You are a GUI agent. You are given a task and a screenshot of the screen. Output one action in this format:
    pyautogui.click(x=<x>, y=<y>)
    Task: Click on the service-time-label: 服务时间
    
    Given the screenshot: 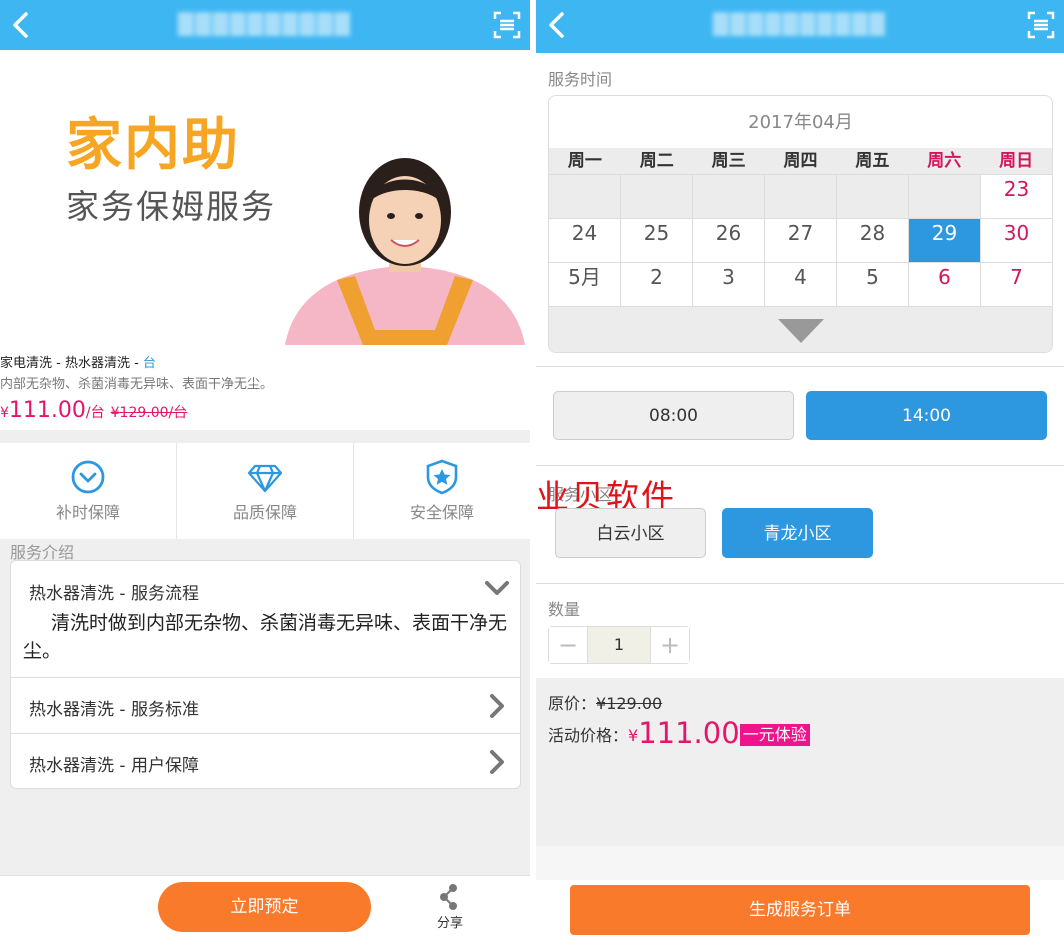 What is the action you would take?
    pyautogui.click(x=580, y=79)
    